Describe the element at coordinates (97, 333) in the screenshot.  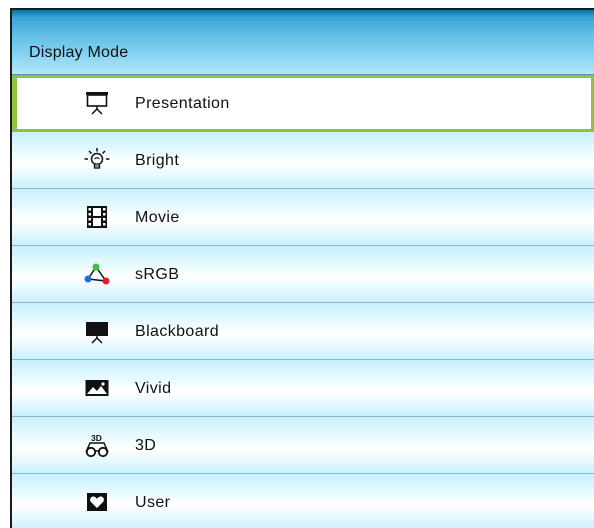
I see `blackboard-icon` at that location.